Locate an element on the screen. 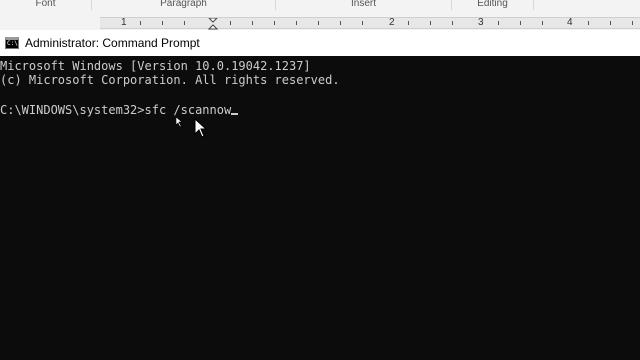 This screenshot has height=360, width=640. console-prompt: C:\WINDOWS\system32> is located at coordinates (72, 110).